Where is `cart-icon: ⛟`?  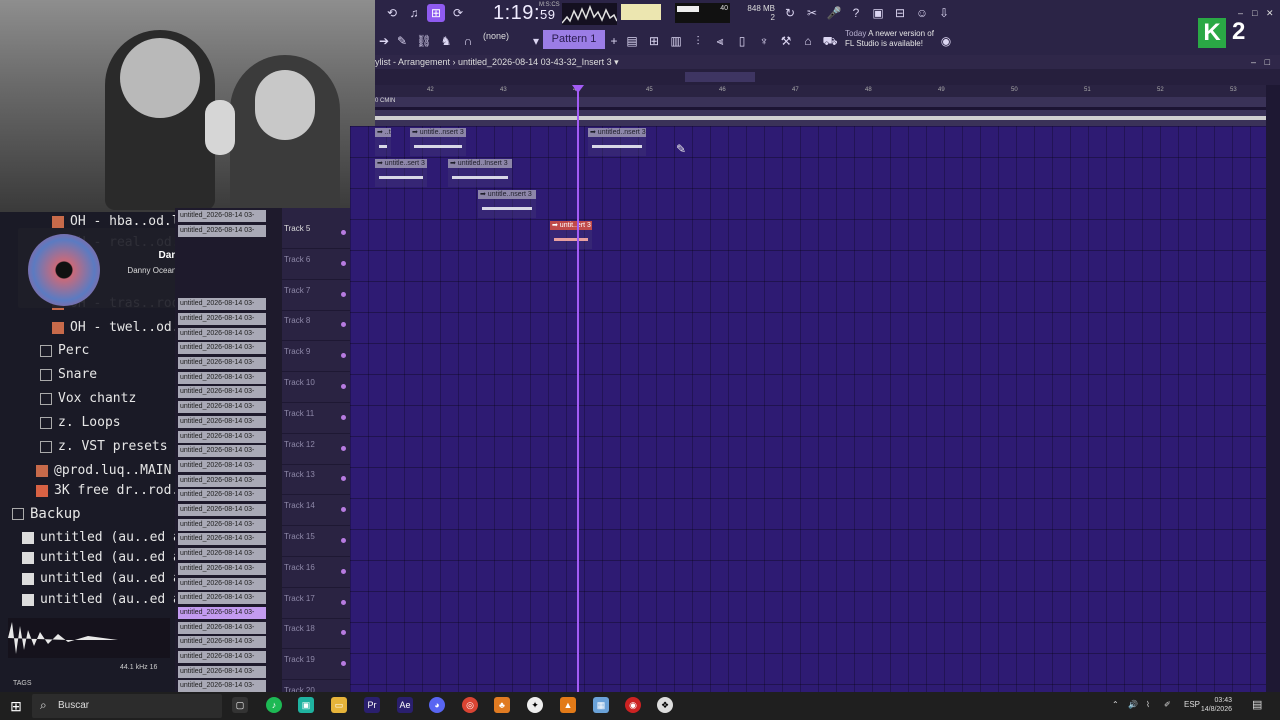 cart-icon: ⛟ is located at coordinates (830, 41).